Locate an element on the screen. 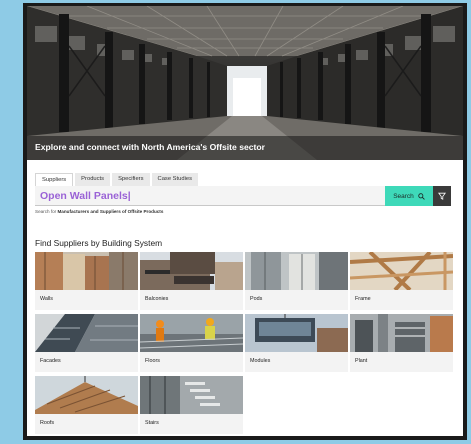 The height and width of the screenshot is (444, 471). category-card-plant: Plant is located at coordinates (401, 343).